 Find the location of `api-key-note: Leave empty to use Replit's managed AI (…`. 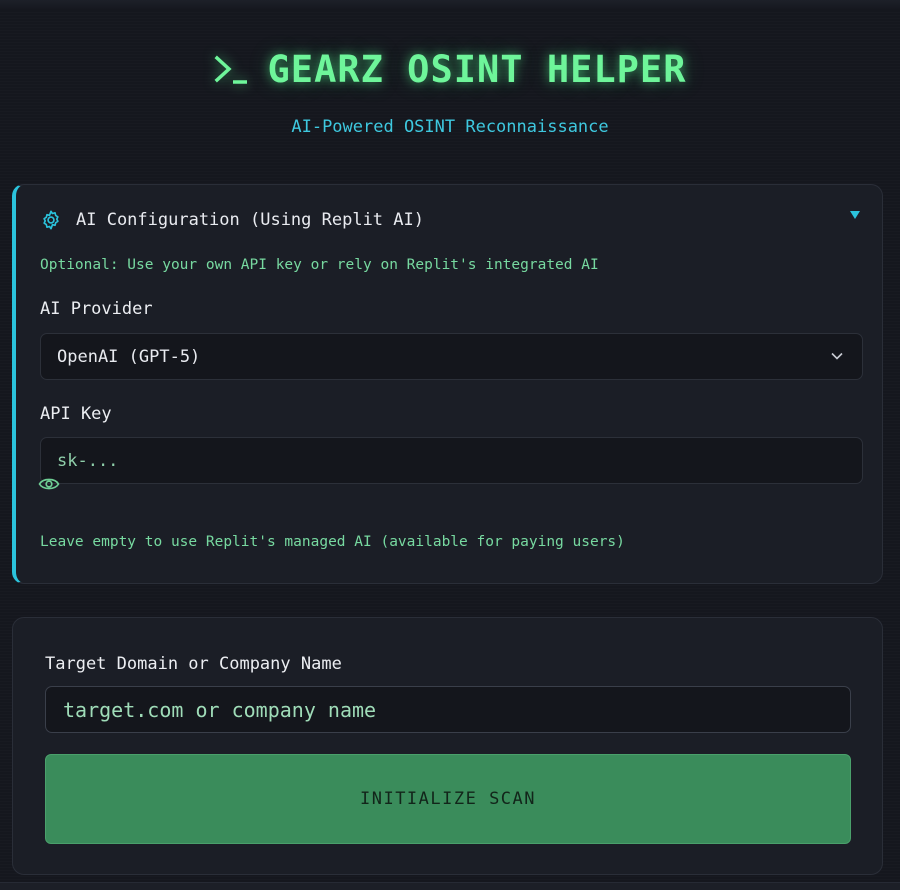

api-key-note: Leave empty to use Replit's managed AI (… is located at coordinates (332, 542).